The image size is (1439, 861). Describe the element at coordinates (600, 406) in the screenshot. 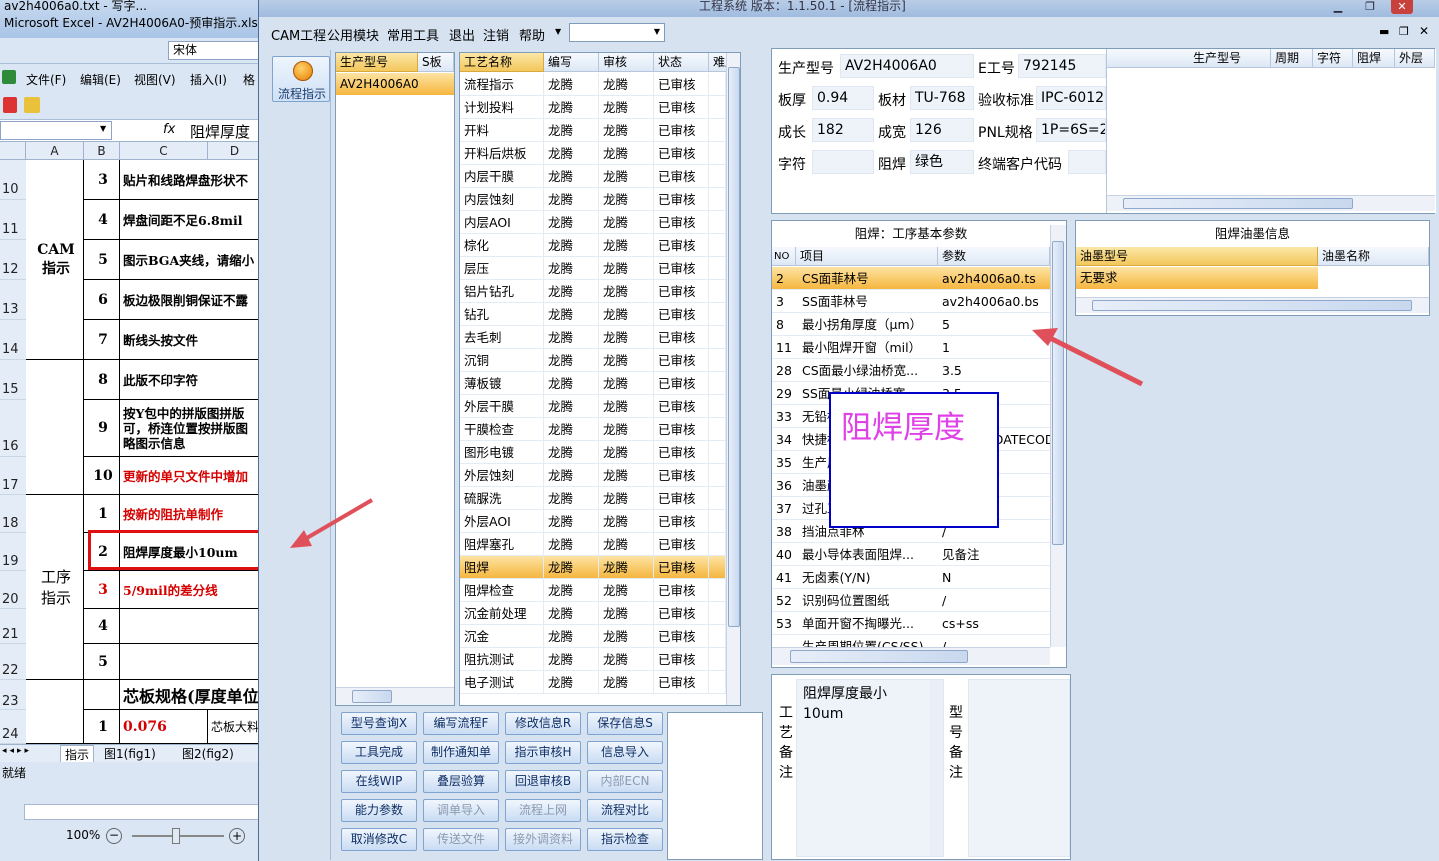

I see `process-row: 外层干膜 龙腾 龙腾 已审核` at that location.